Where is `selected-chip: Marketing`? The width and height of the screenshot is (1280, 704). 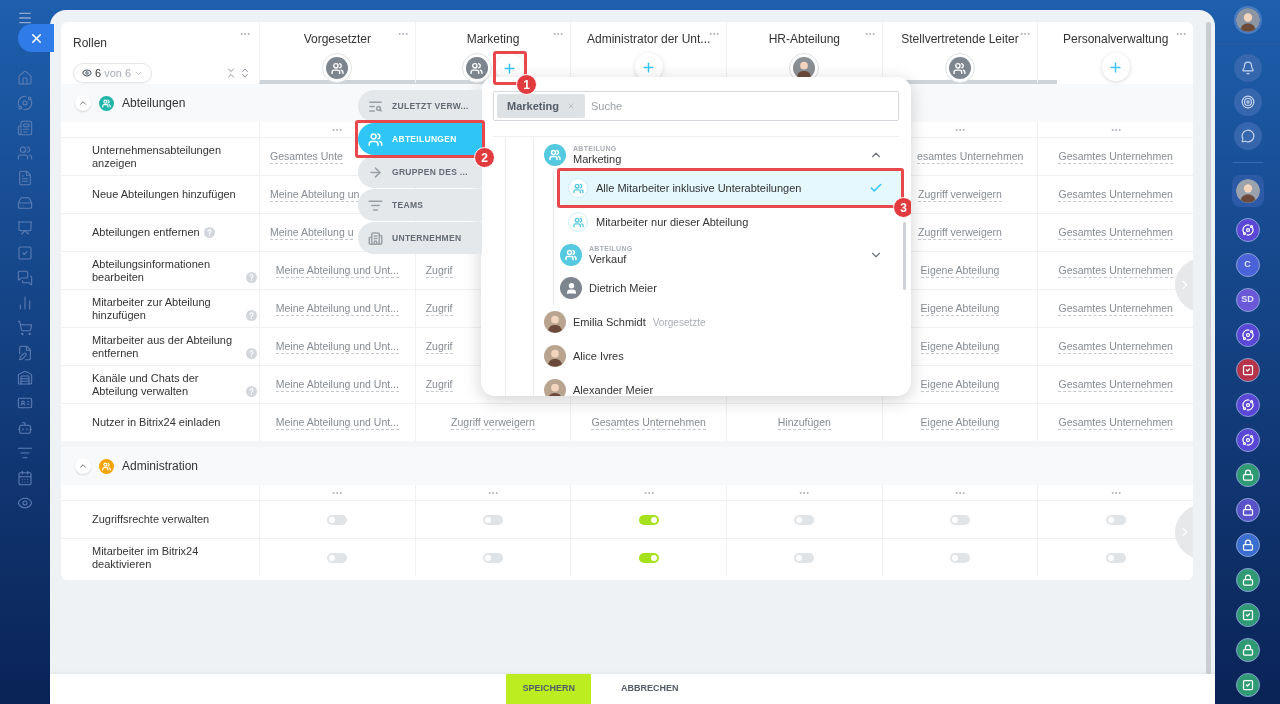
selected-chip: Marketing is located at coordinates (541, 106).